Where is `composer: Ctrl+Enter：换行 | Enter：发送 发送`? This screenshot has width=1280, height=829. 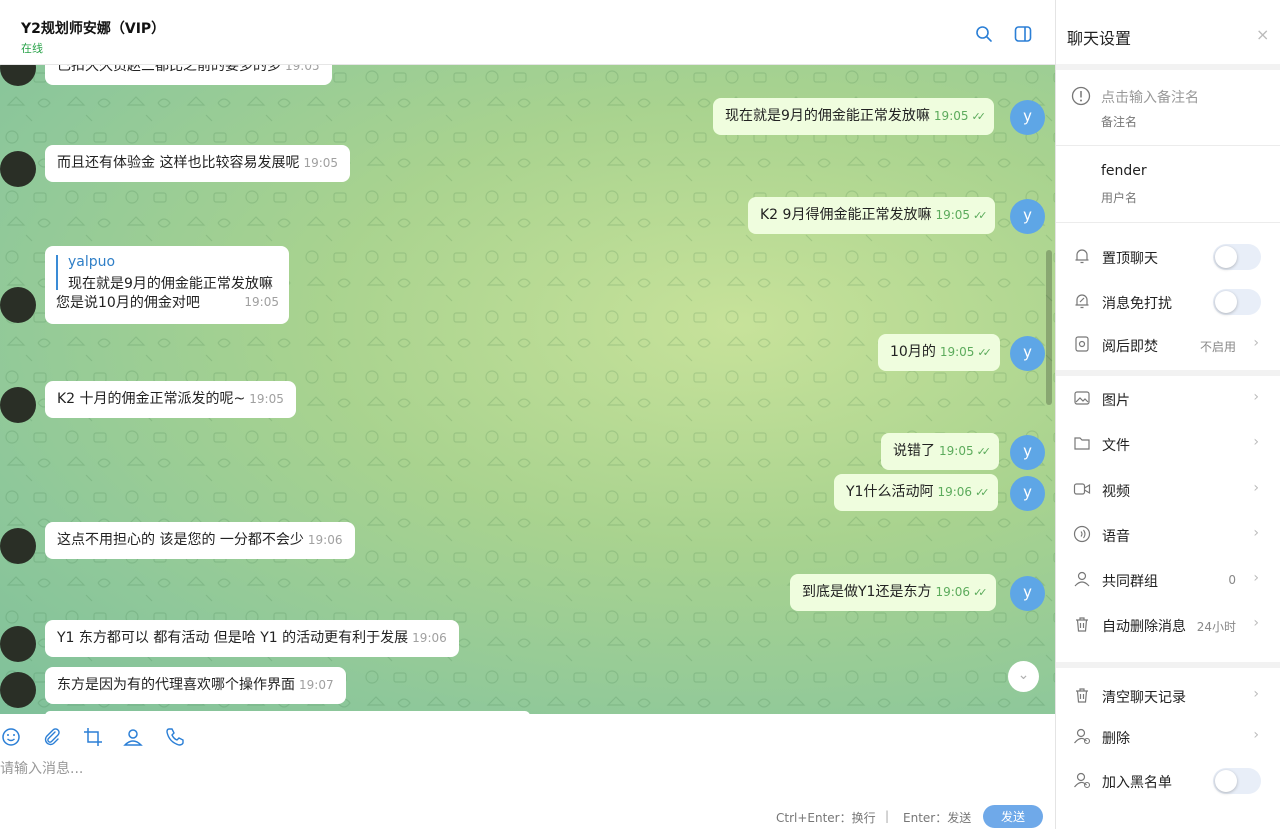
composer: Ctrl+Enter：换行 | Enter：发送 发送 is located at coordinates (527, 771).